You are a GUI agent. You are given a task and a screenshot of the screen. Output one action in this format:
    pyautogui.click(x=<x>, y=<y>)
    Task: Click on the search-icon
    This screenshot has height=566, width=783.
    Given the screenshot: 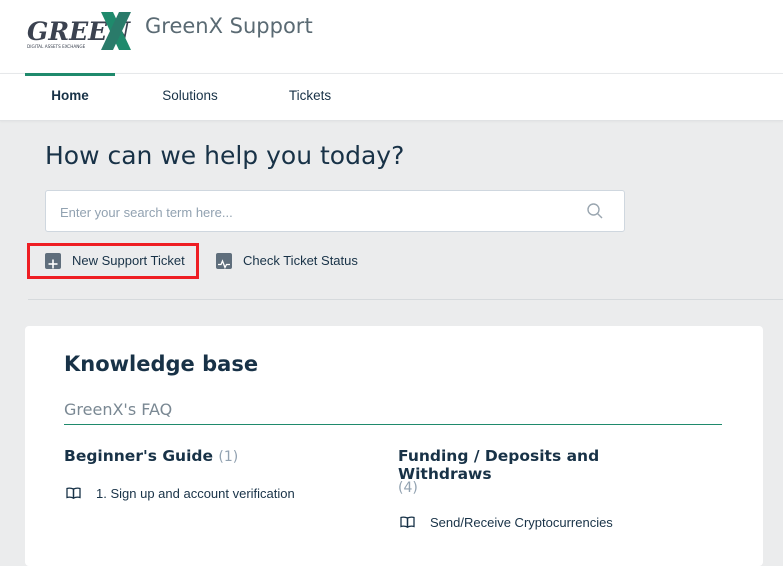 What is the action you would take?
    pyautogui.click(x=595, y=211)
    